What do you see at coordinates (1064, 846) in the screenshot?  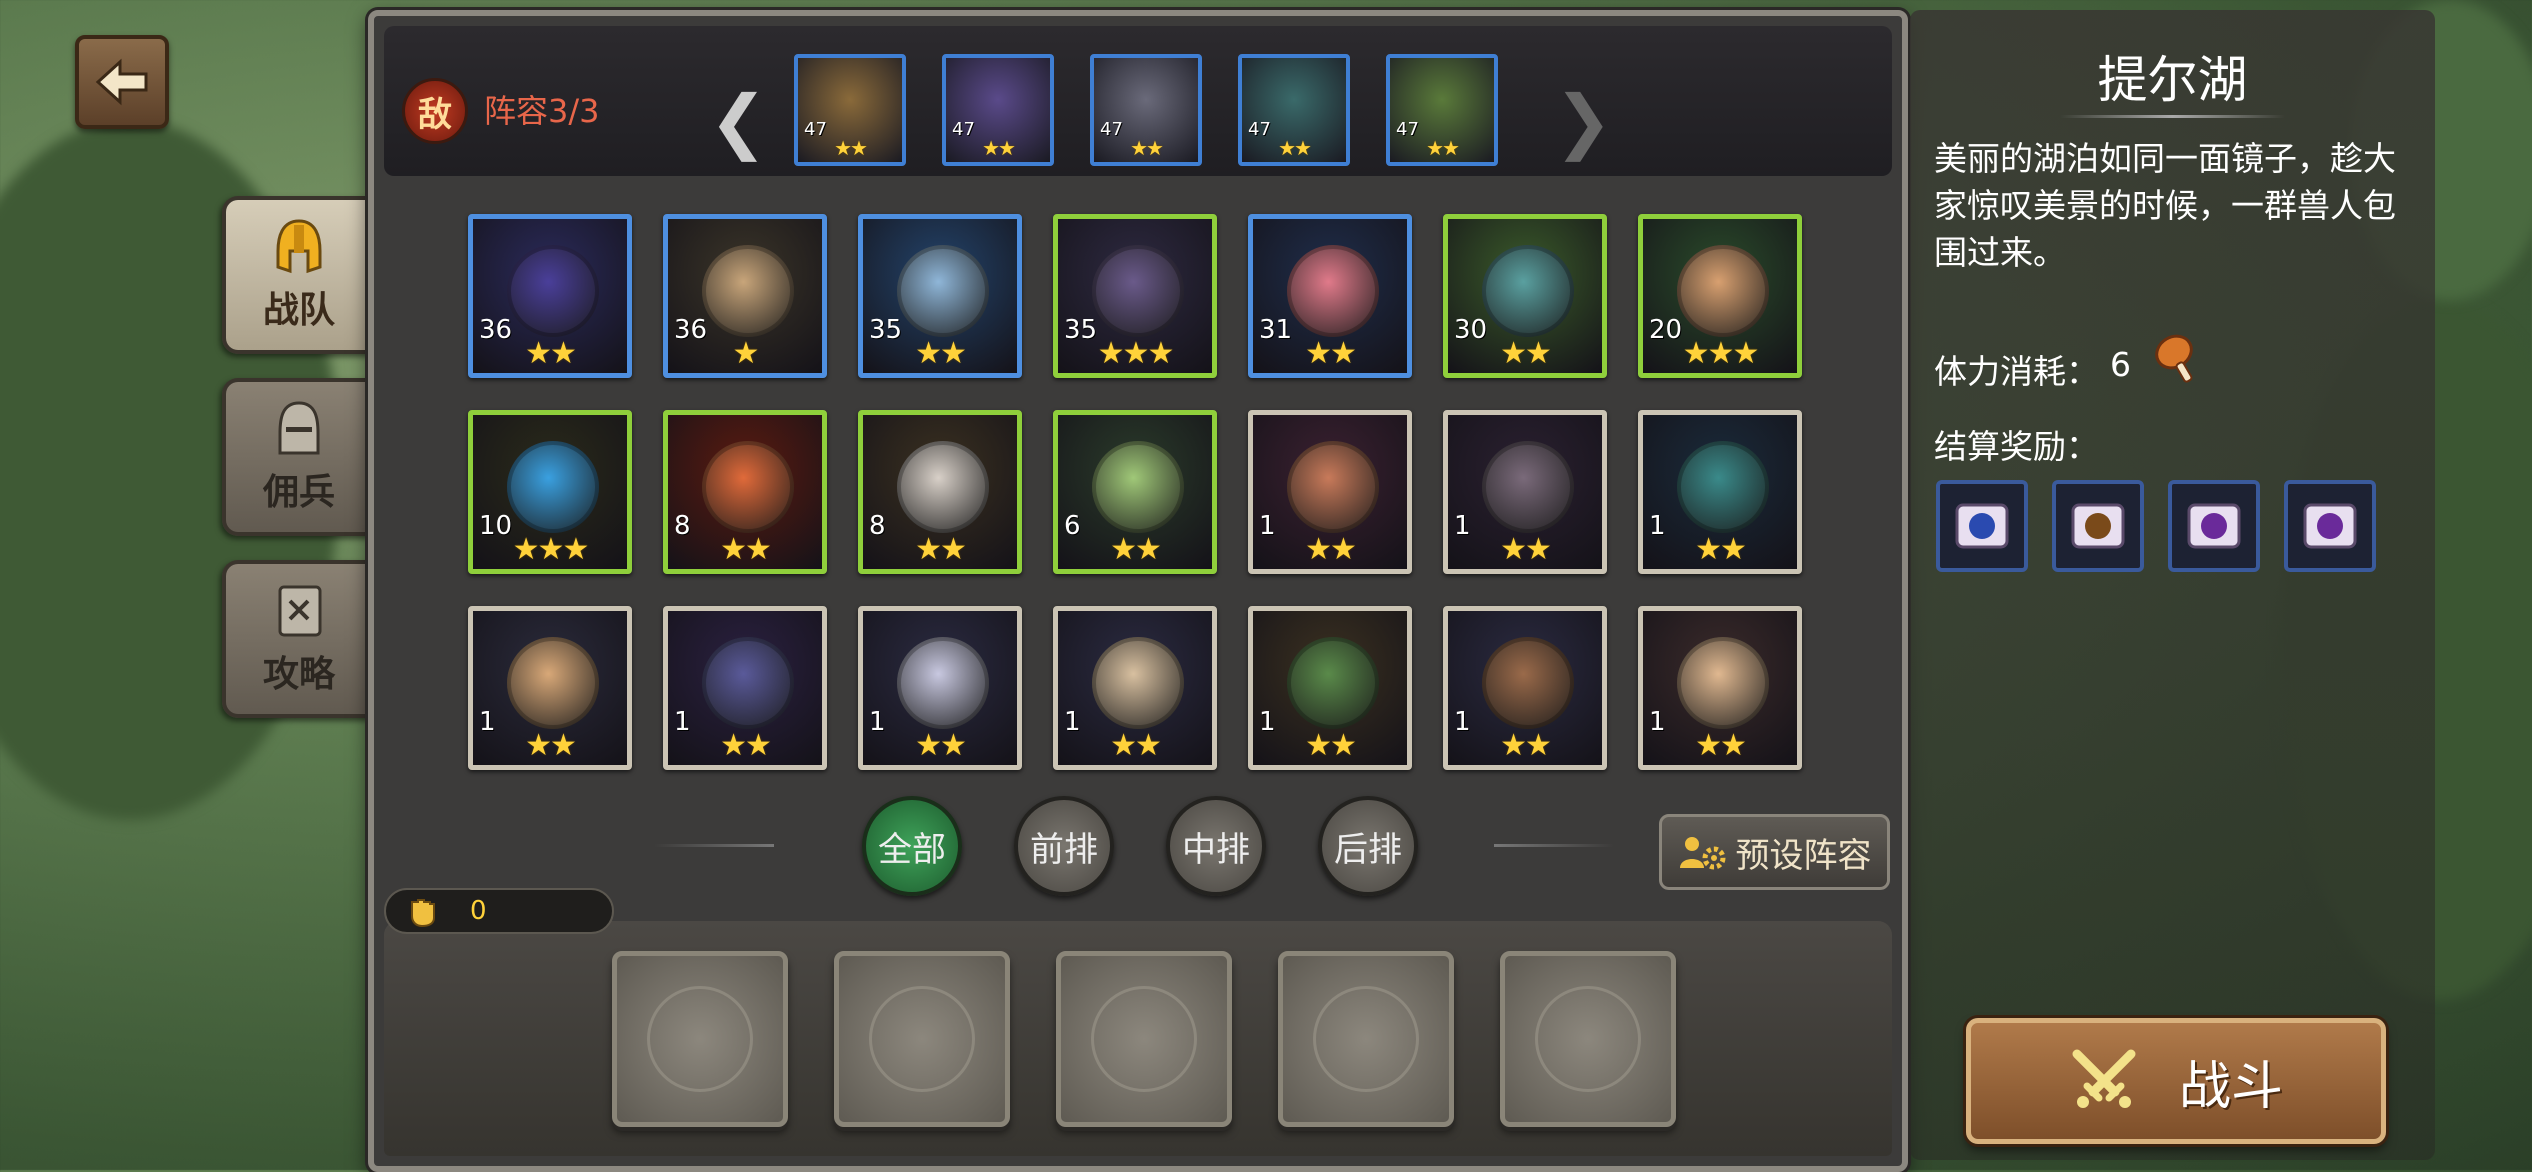 I see `filter-front-button: 前排` at bounding box center [1064, 846].